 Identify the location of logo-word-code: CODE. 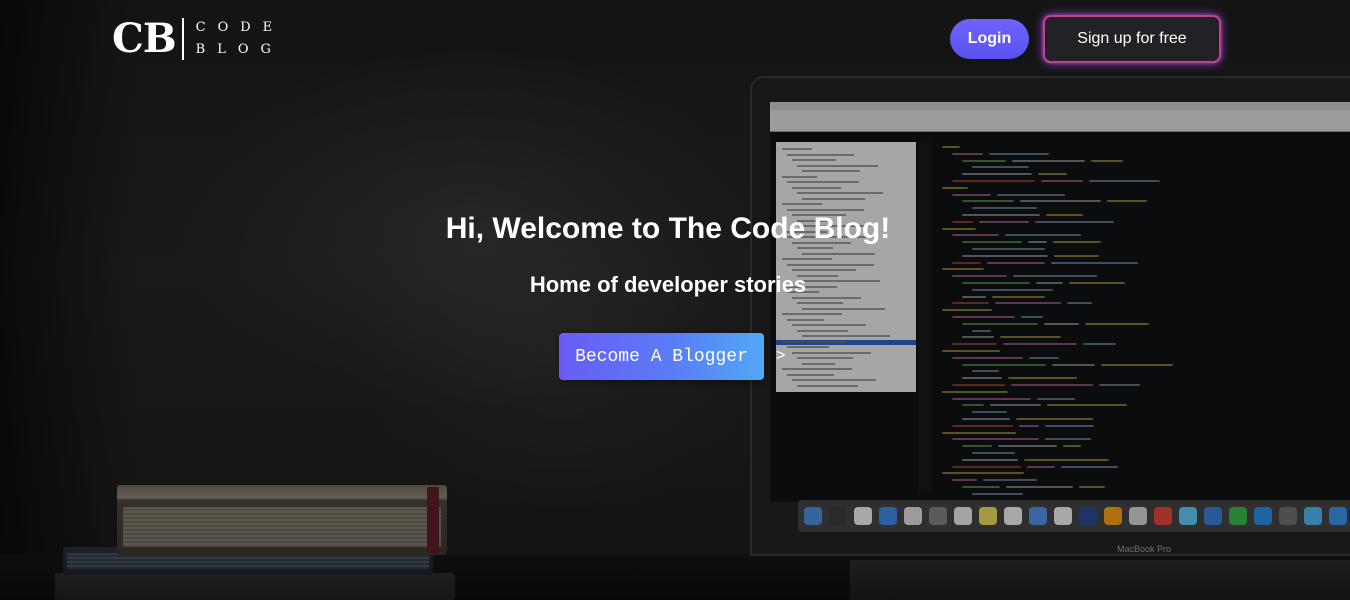
(240, 27).